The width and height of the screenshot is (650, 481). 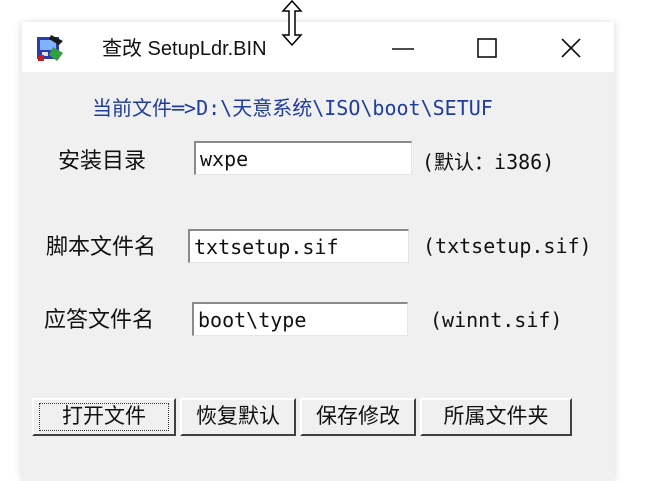 What do you see at coordinates (496, 417) in the screenshot?
I see `containing-folder-button: 所属文件夹` at bounding box center [496, 417].